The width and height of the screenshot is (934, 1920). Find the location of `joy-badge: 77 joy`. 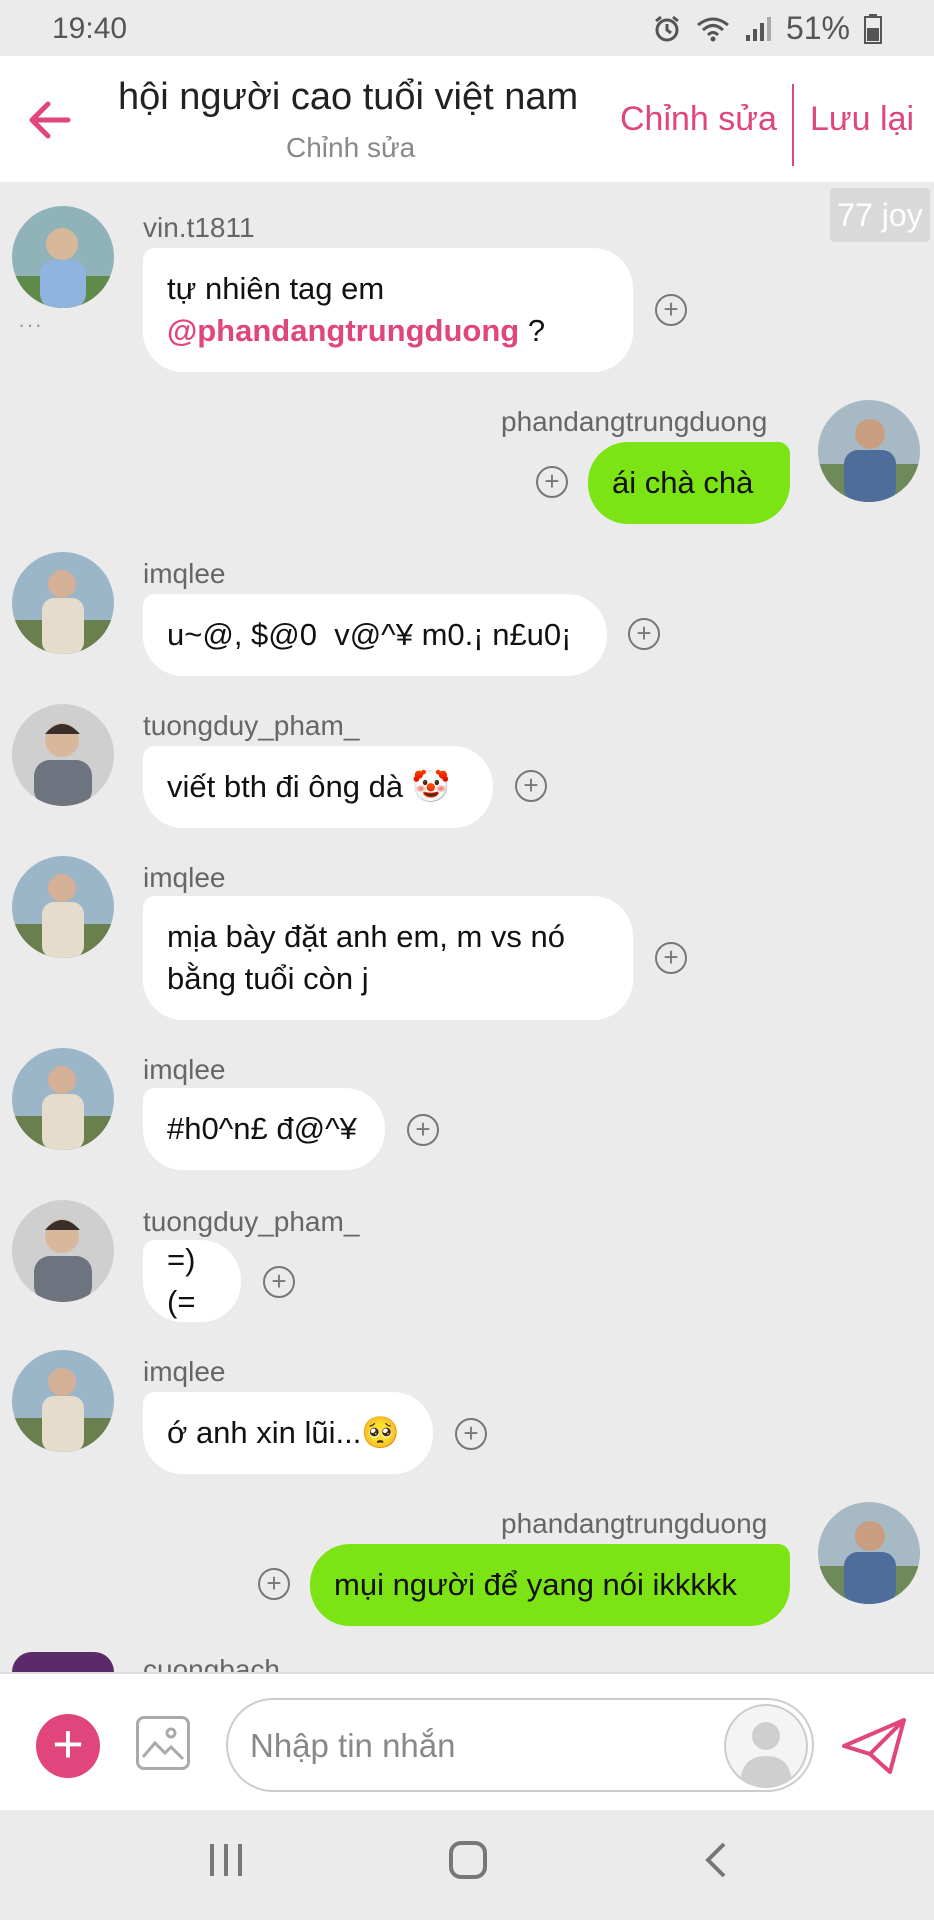

joy-badge: 77 joy is located at coordinates (880, 215).